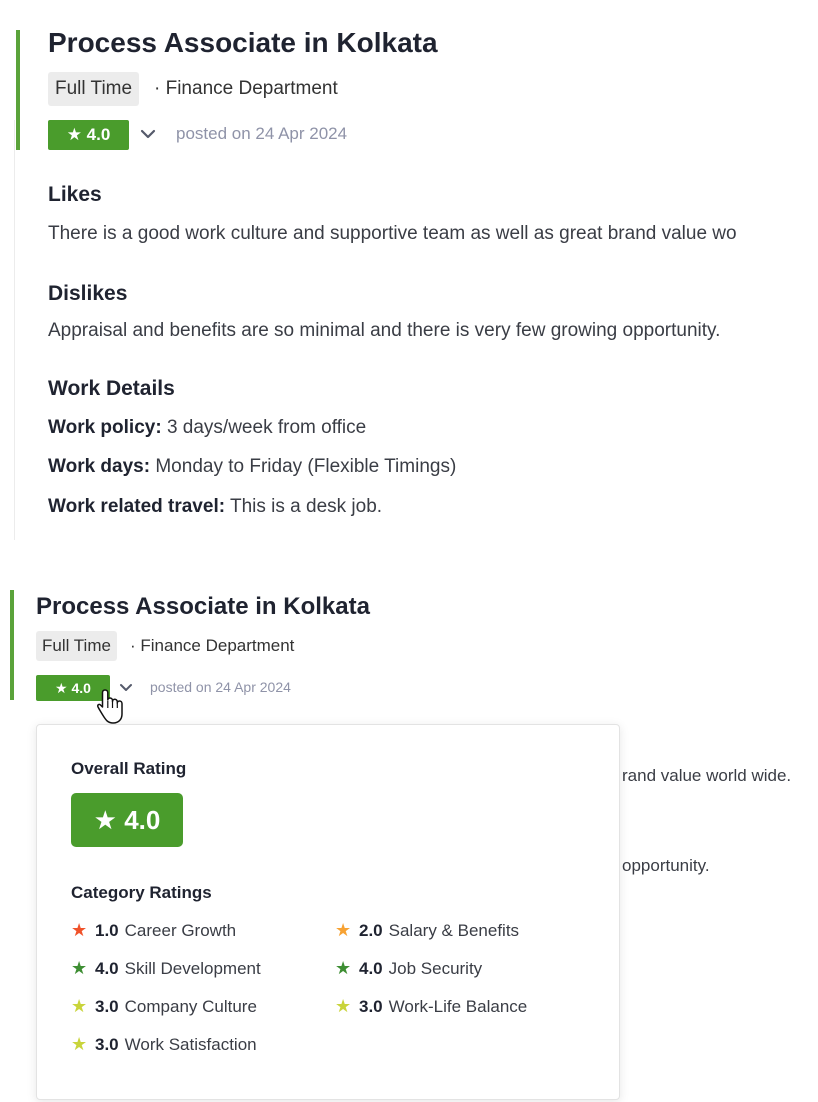  What do you see at coordinates (137, 506) in the screenshot?
I see `travel-label: Work related travel:` at bounding box center [137, 506].